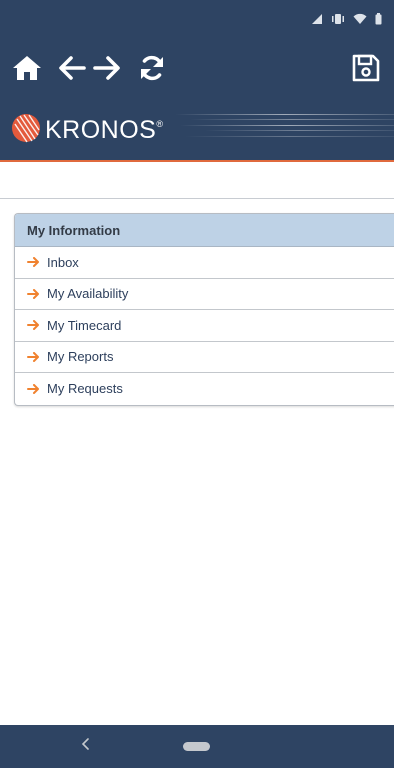  What do you see at coordinates (204, 326) in the screenshot?
I see `menu-item-my-timecard: My Timecard` at bounding box center [204, 326].